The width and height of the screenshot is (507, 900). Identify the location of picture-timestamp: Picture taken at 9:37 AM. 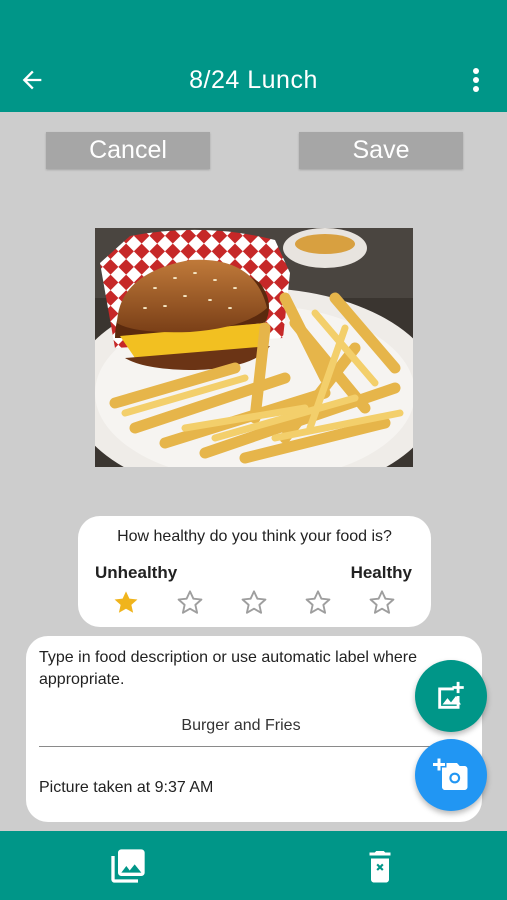
(126, 787).